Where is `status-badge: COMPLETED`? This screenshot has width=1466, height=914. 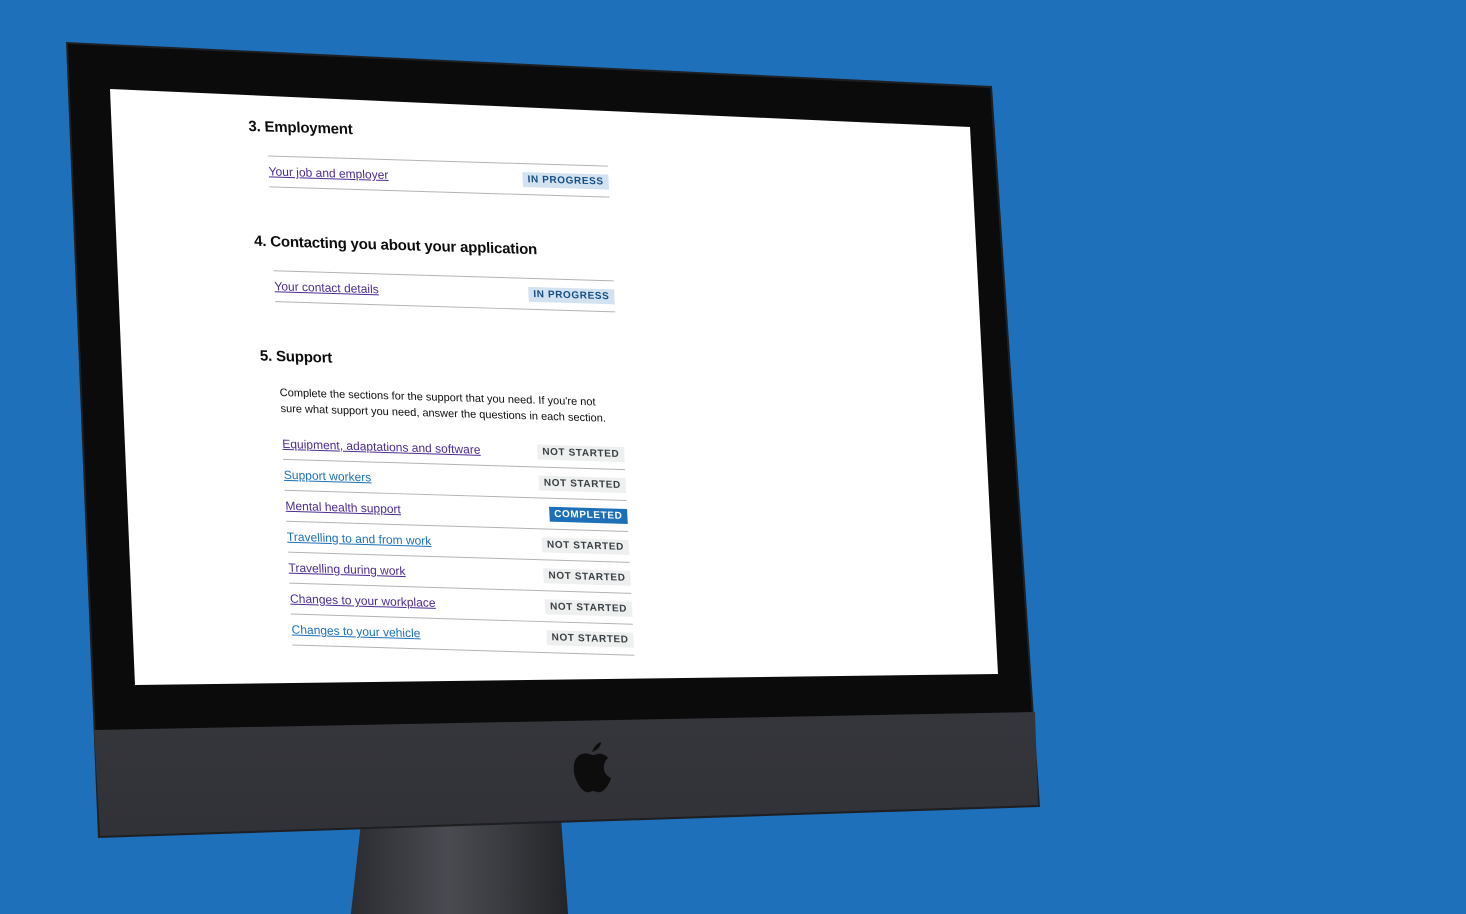 status-badge: COMPLETED is located at coordinates (588, 515).